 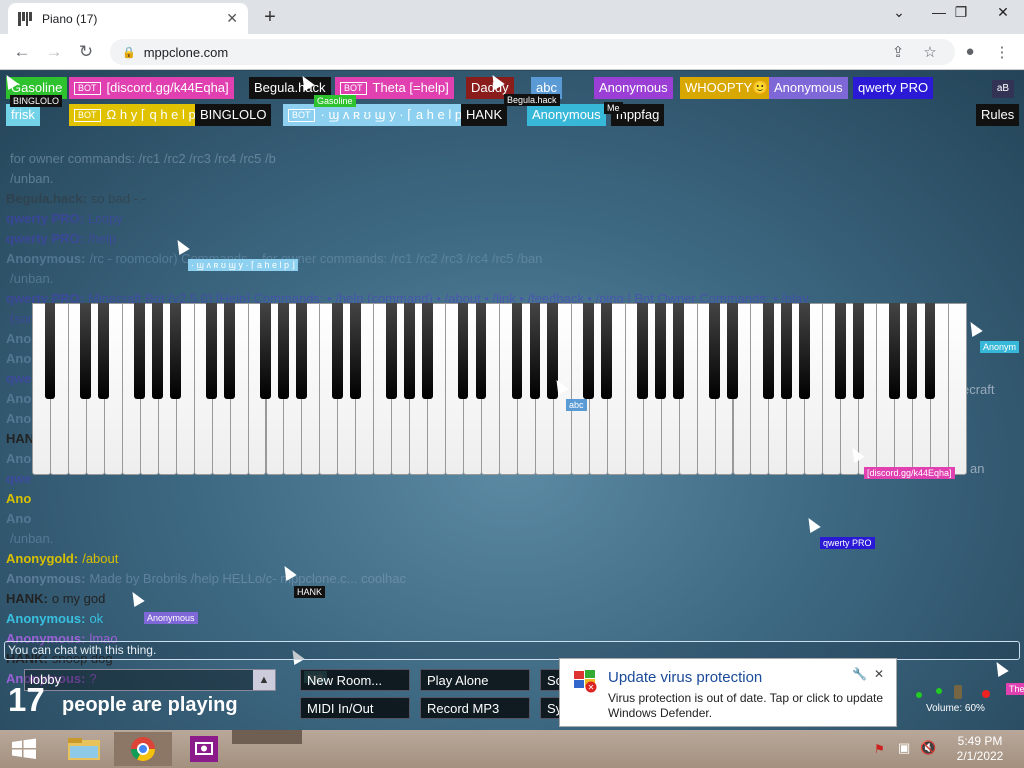 What do you see at coordinates (879, 674) in the screenshot?
I see `close-notification-icon: ✕` at bounding box center [879, 674].